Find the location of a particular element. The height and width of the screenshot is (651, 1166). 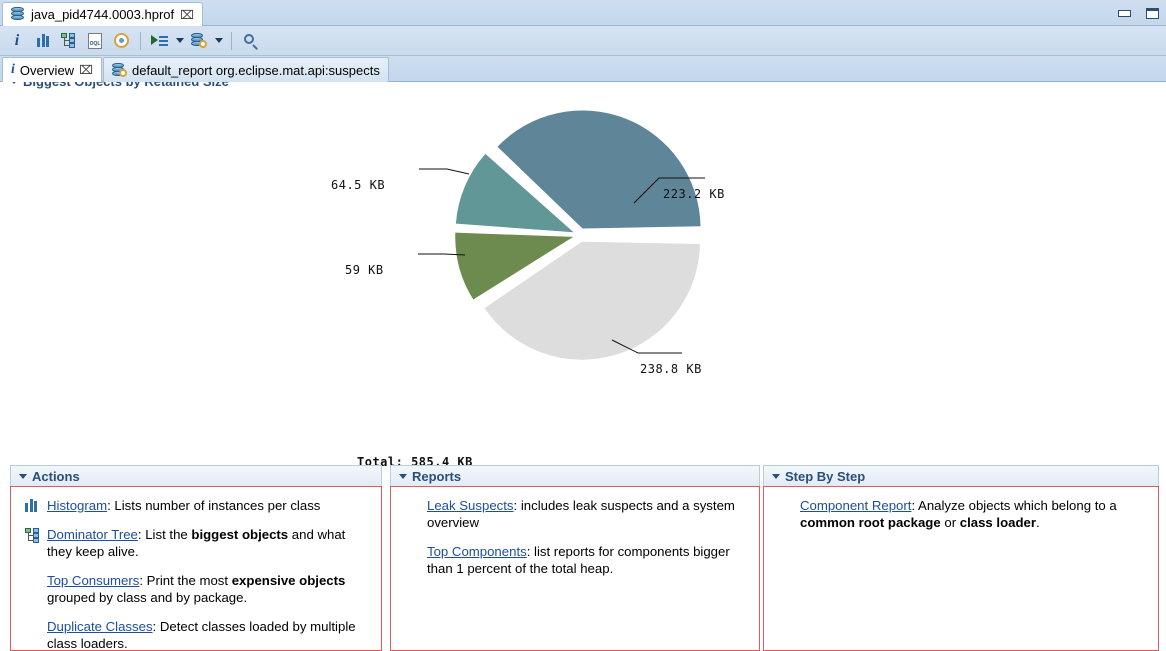

pie-label-1: 64.5 KB is located at coordinates (358, 185).